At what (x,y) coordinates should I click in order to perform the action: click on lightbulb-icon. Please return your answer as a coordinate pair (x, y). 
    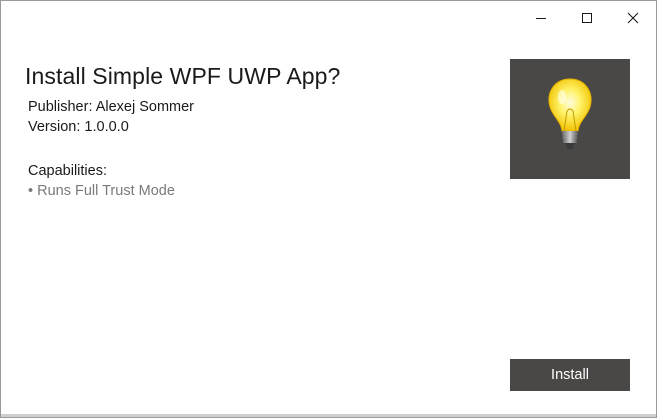
    Looking at the image, I should click on (570, 113).